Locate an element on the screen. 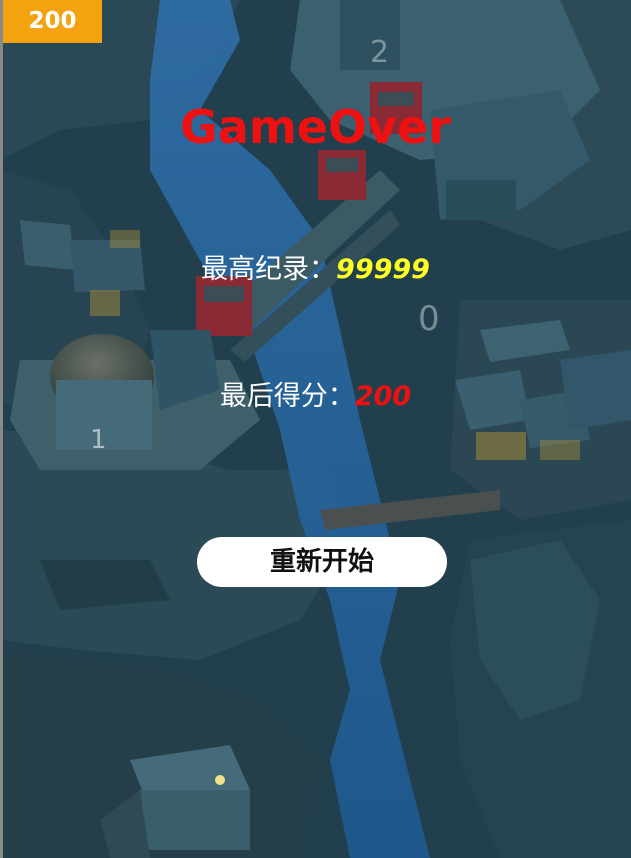 This screenshot has width=631, height=858. svg-text: 0 is located at coordinates (429, 319).